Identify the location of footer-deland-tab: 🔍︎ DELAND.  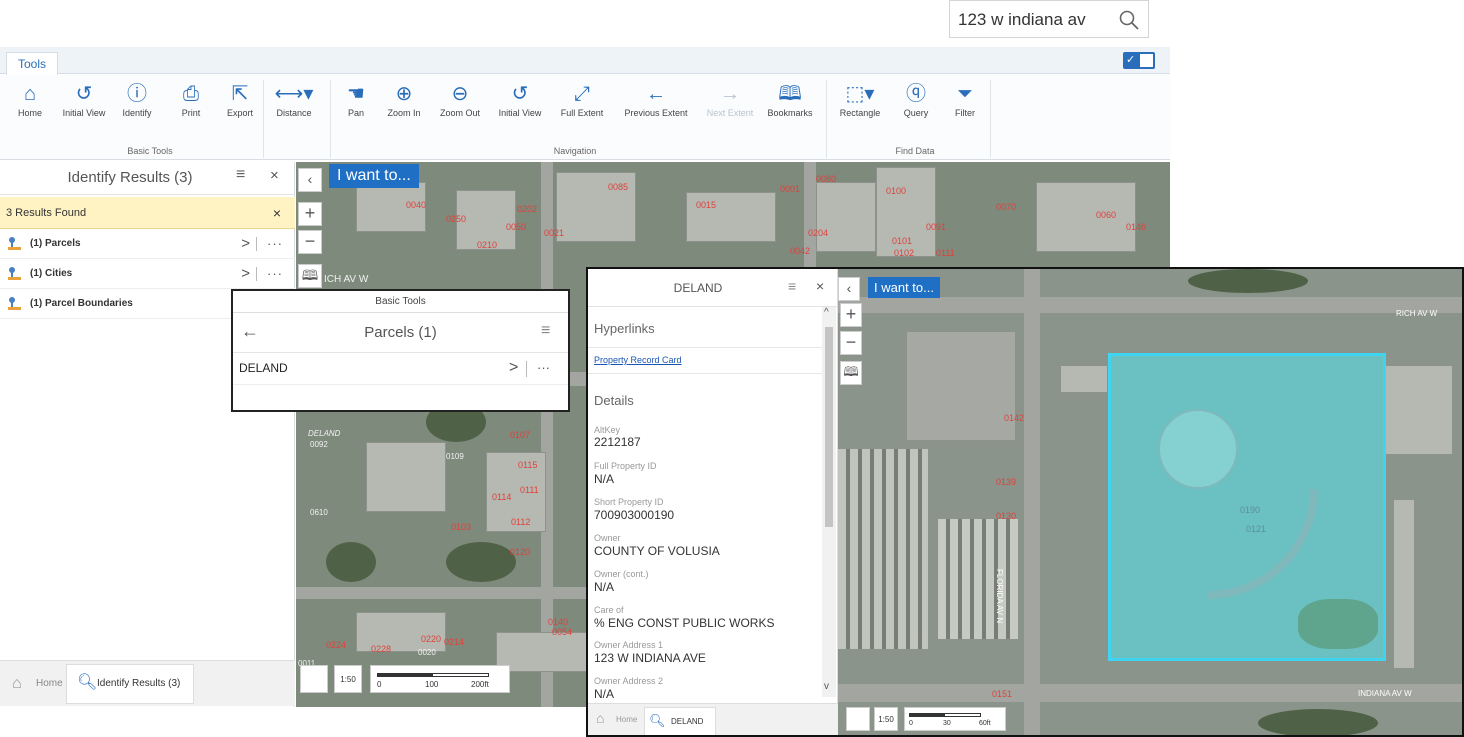
(680, 721).